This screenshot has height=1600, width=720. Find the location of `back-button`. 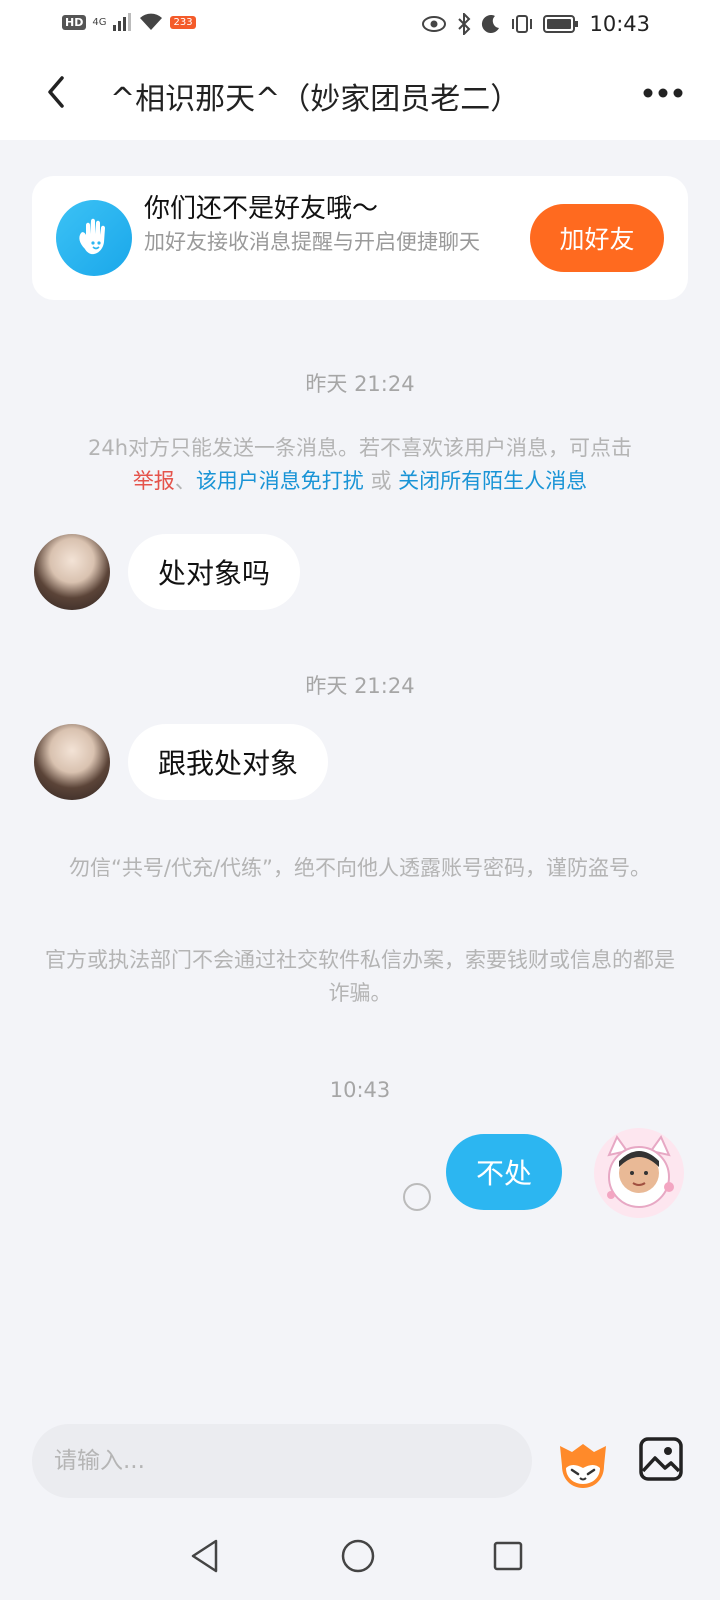

back-button is located at coordinates (56, 92).